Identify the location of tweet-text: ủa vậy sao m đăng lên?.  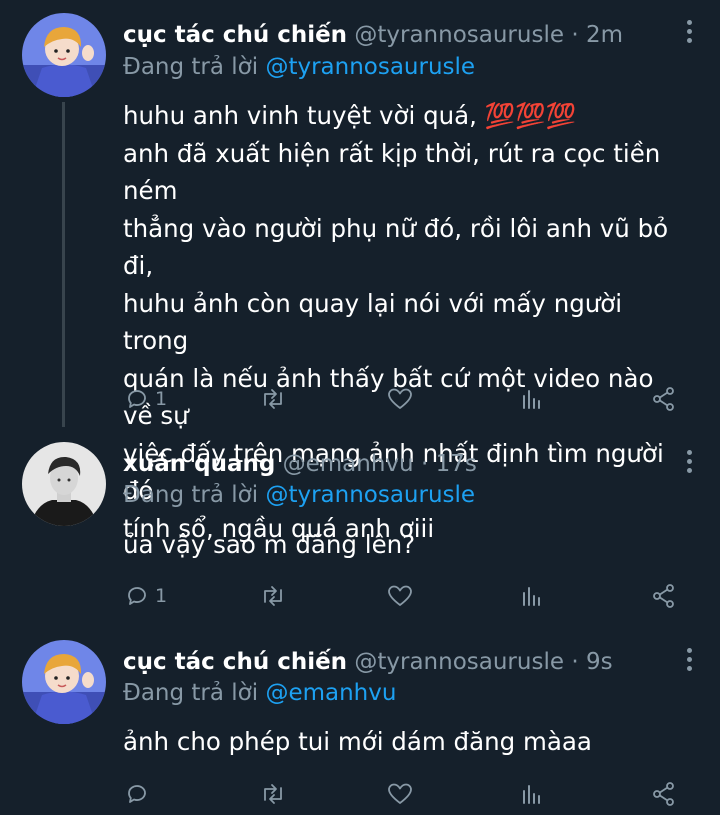
(406, 545).